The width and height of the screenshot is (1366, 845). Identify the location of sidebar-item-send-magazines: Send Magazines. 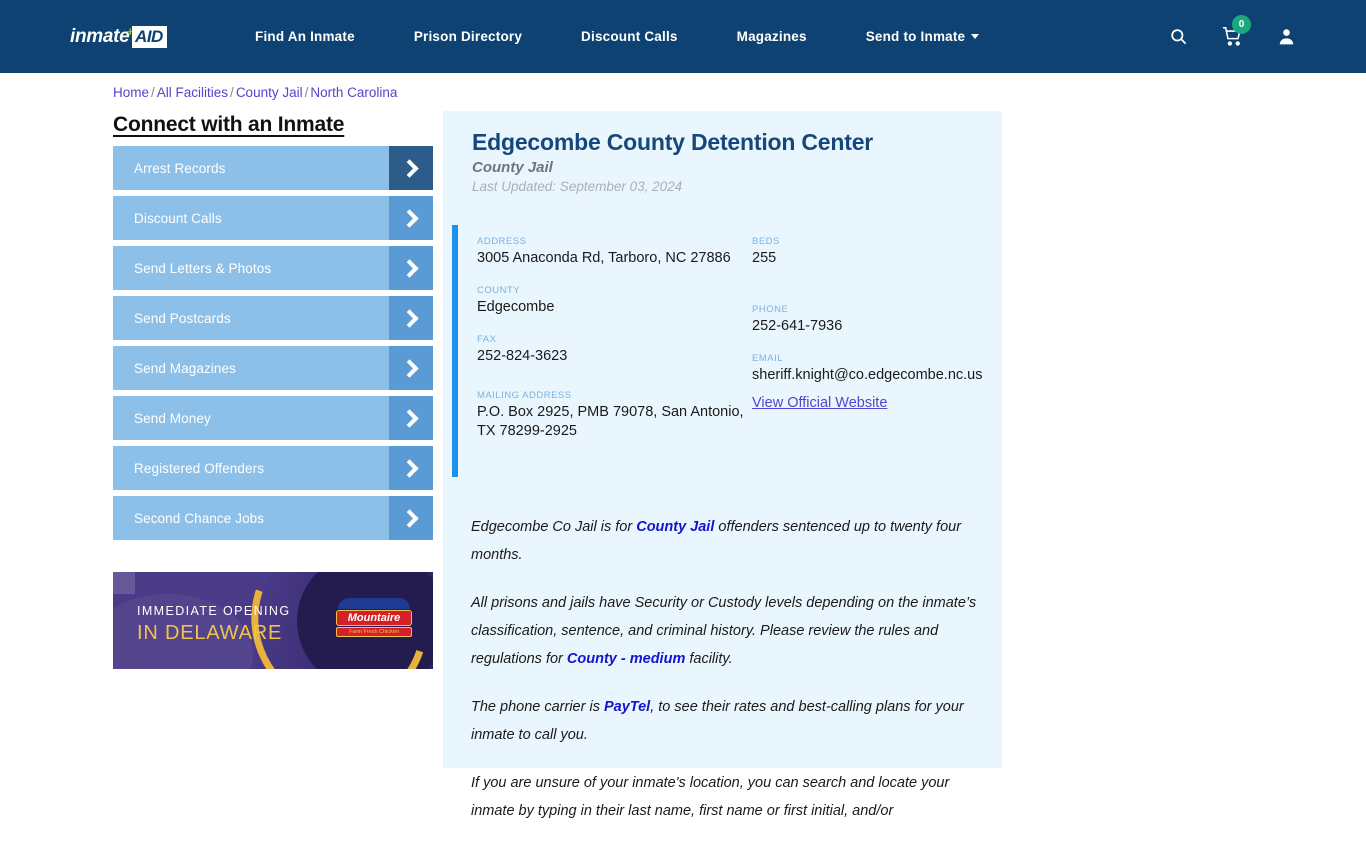
(273, 368).